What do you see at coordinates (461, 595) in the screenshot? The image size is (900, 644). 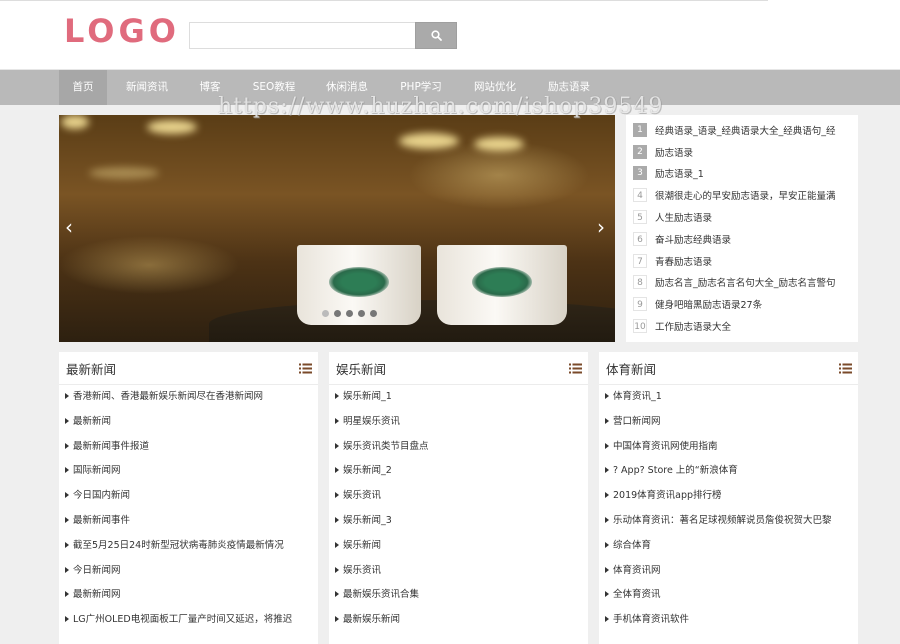 I see `list-item: 最新娱乐资讯合集` at bounding box center [461, 595].